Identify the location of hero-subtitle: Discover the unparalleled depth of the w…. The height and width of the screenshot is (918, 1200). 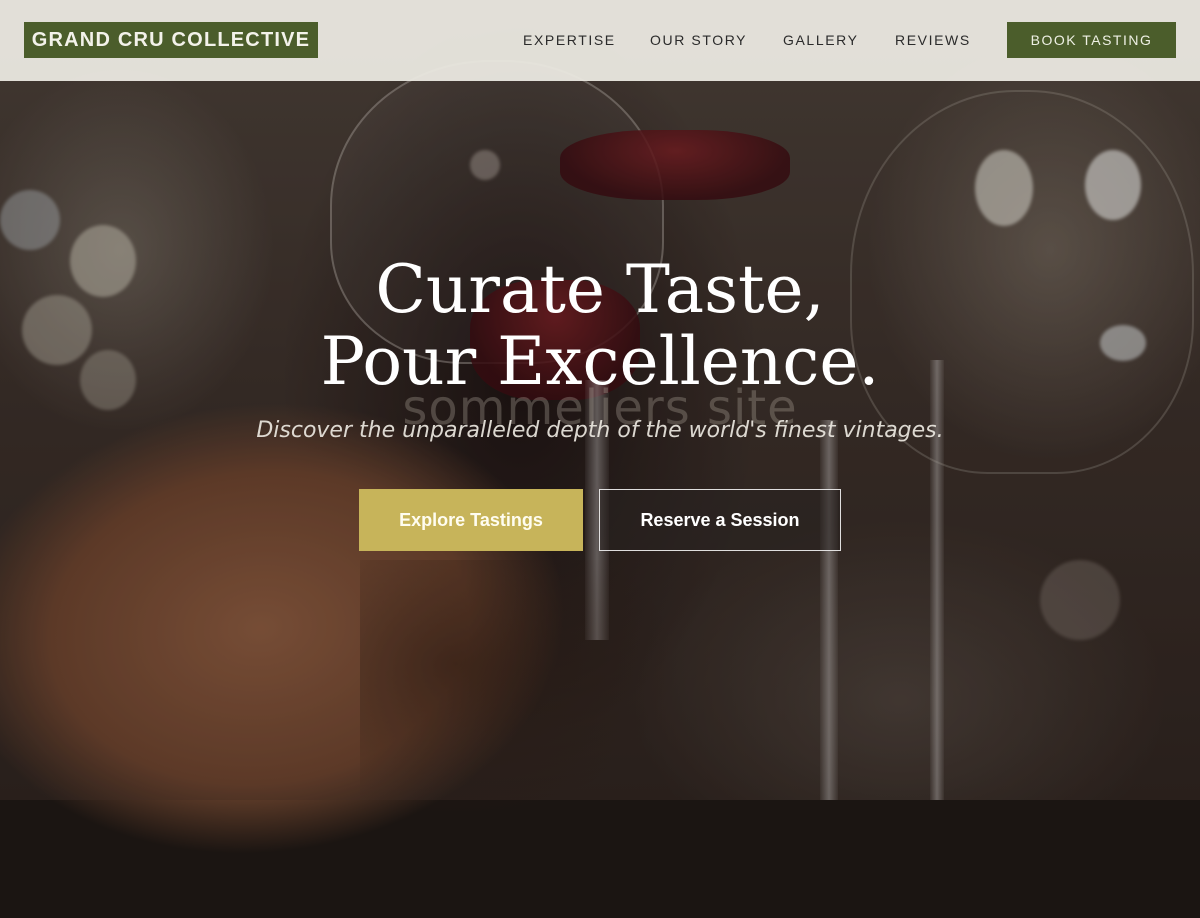
(600, 430).